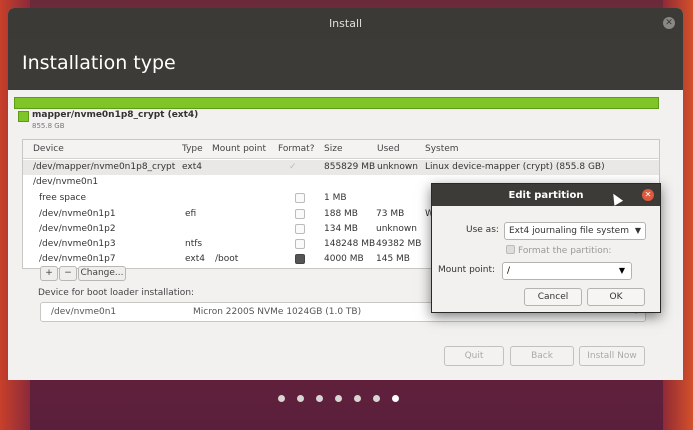  I want to click on bootloader-label: Device for boot loader installation:, so click(116, 293).